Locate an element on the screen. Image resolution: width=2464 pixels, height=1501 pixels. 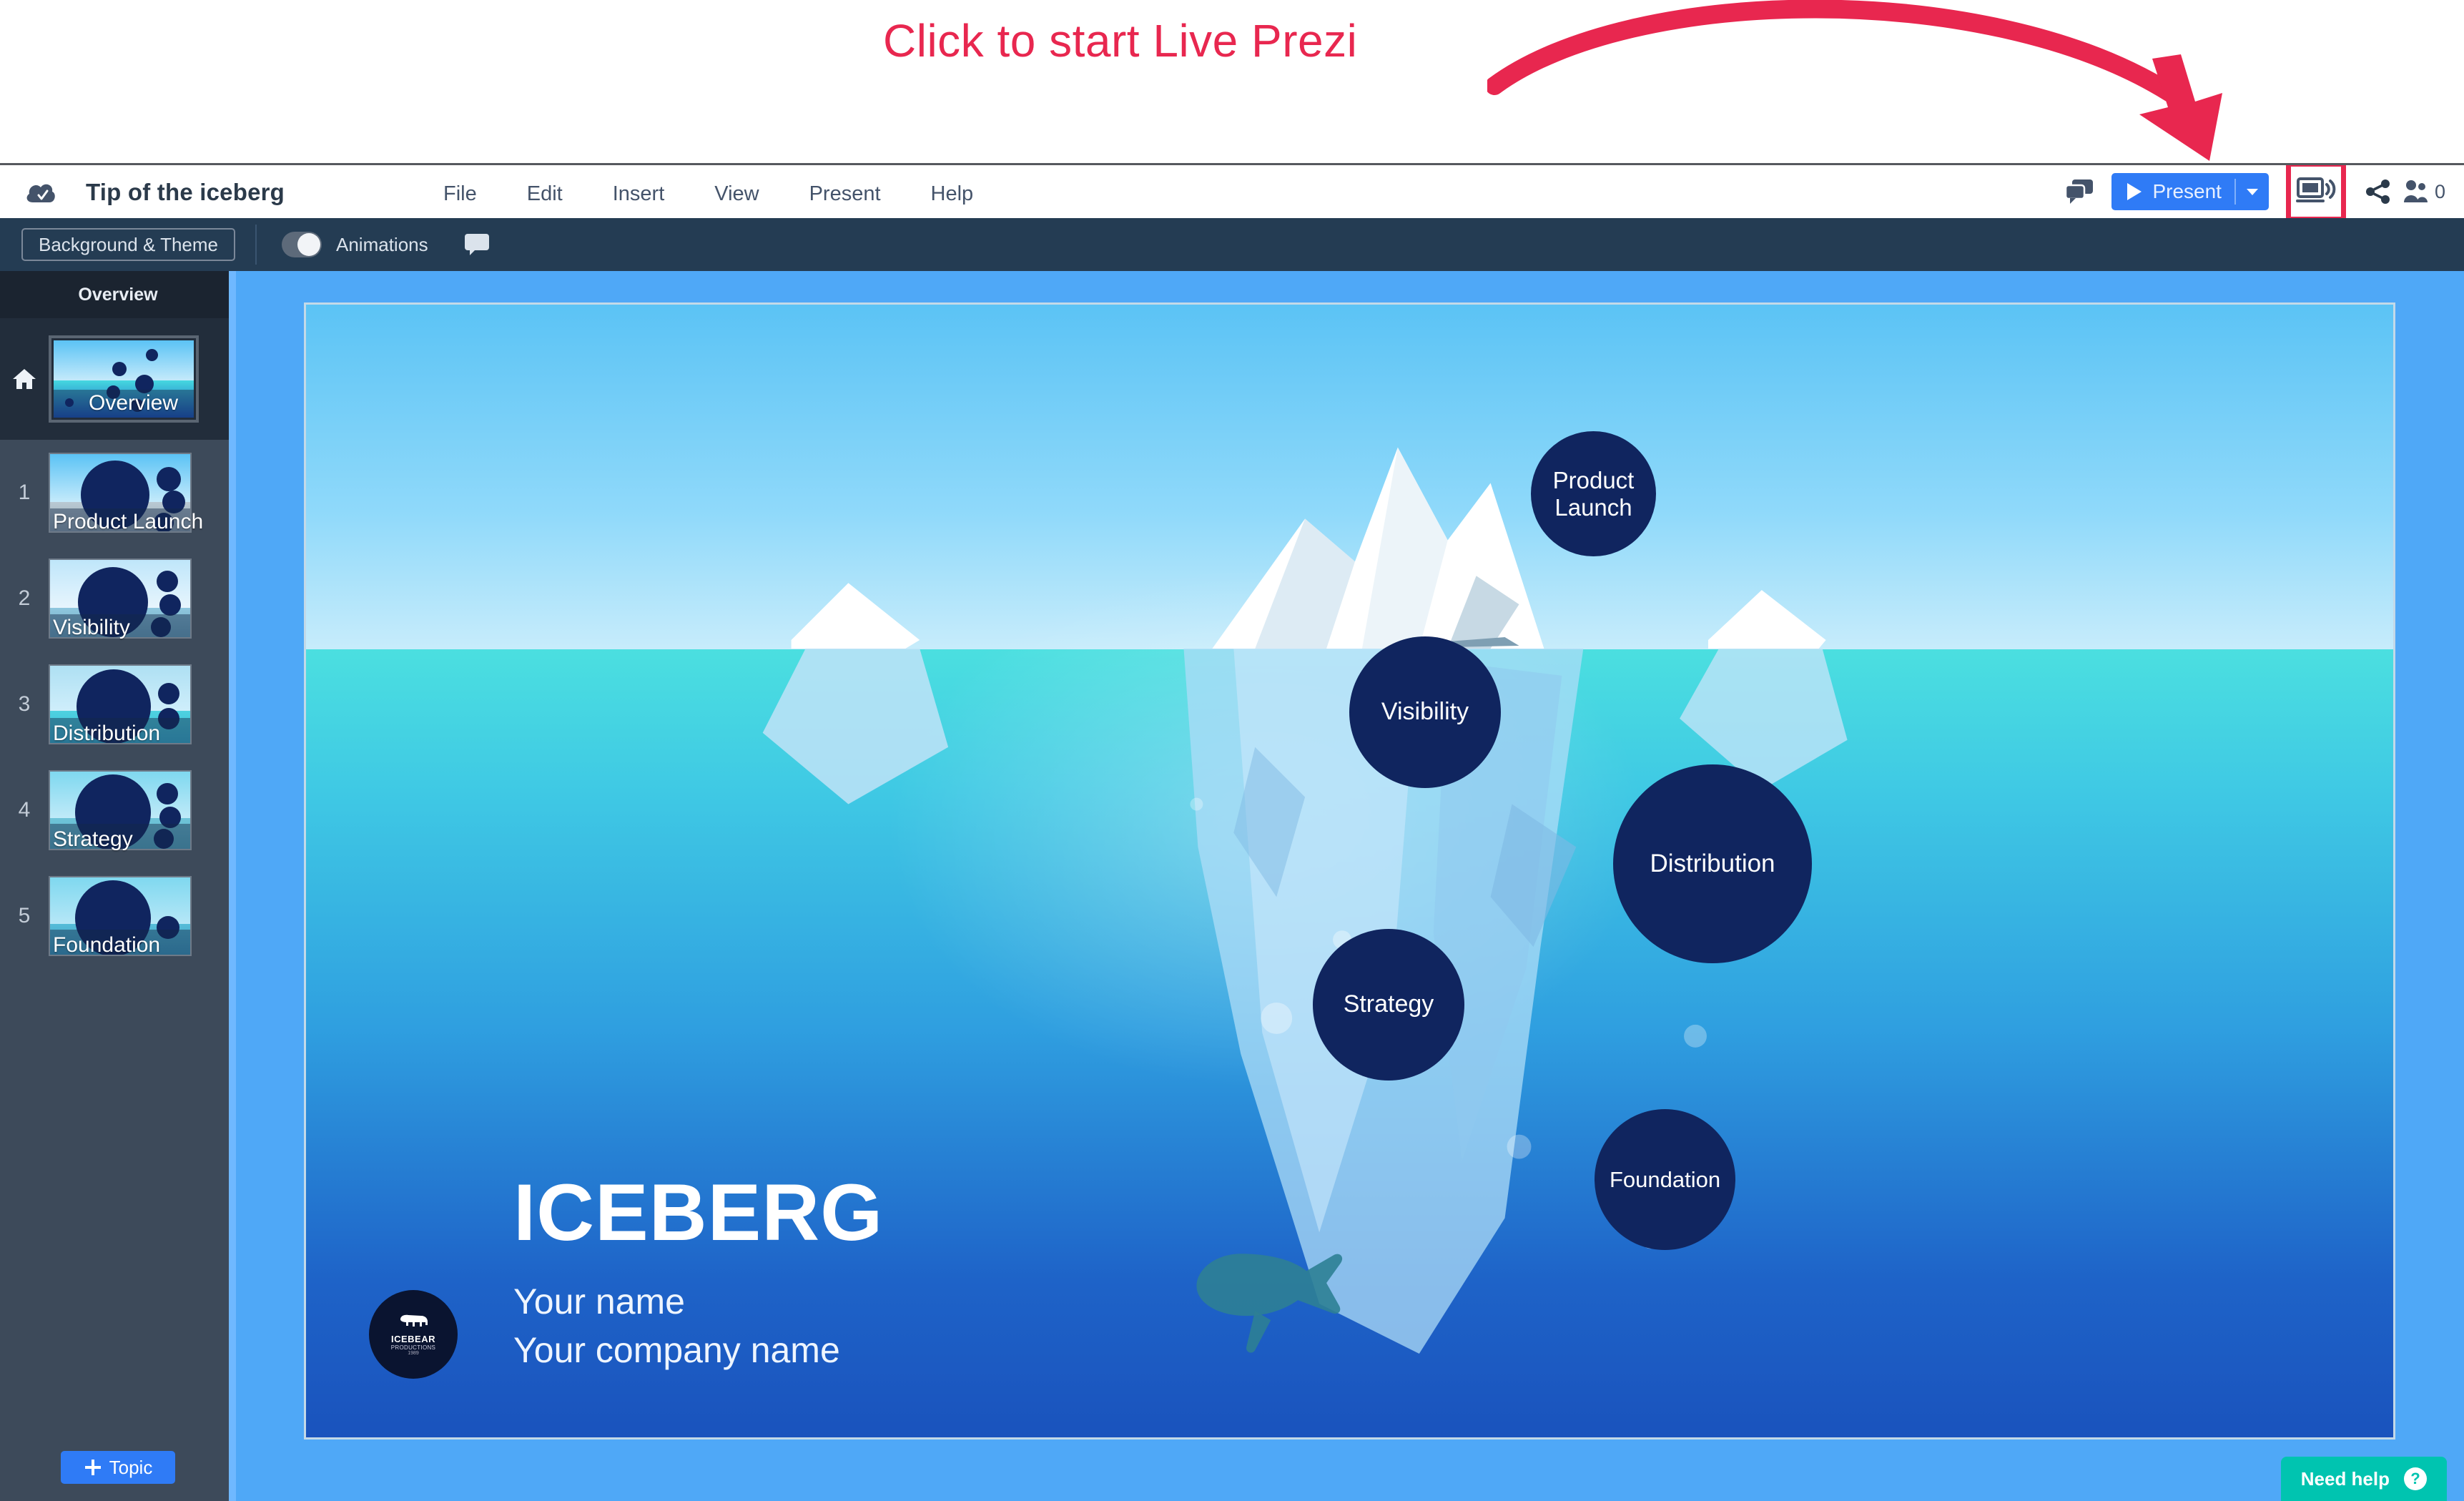
prezi-cloud-icon is located at coordinates (40, 192).